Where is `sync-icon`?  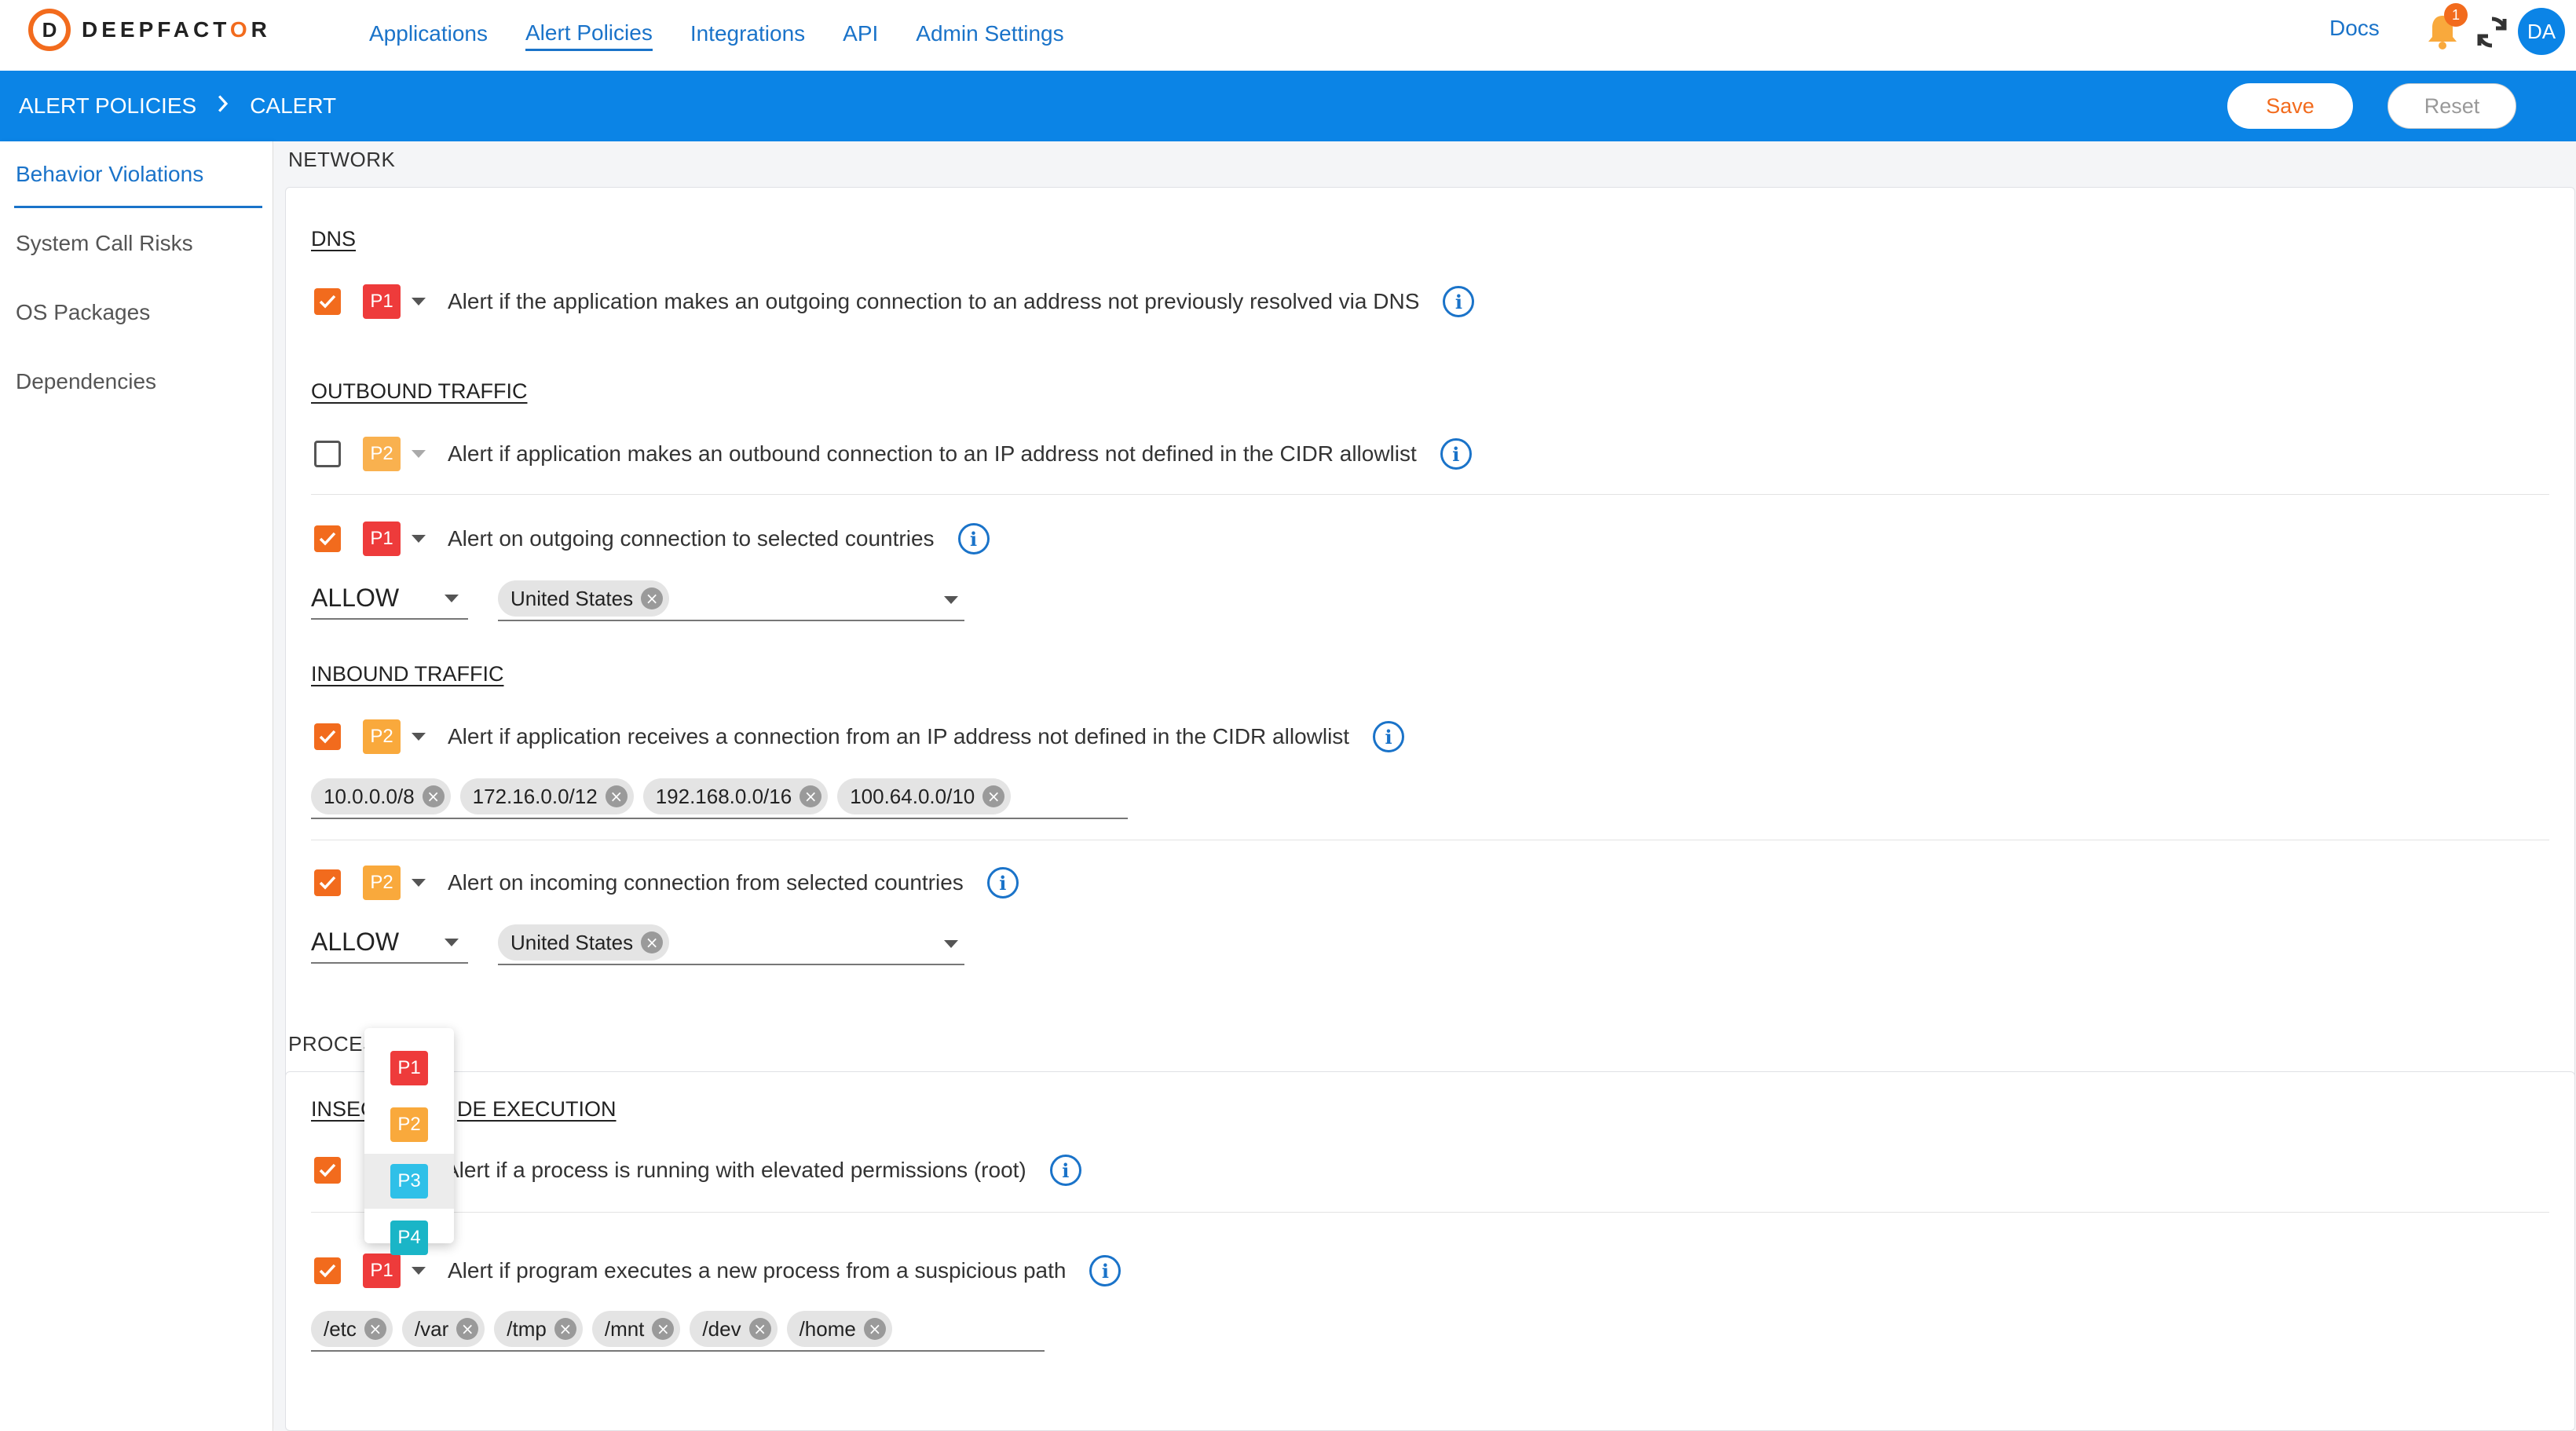
sync-icon is located at coordinates (2492, 32).